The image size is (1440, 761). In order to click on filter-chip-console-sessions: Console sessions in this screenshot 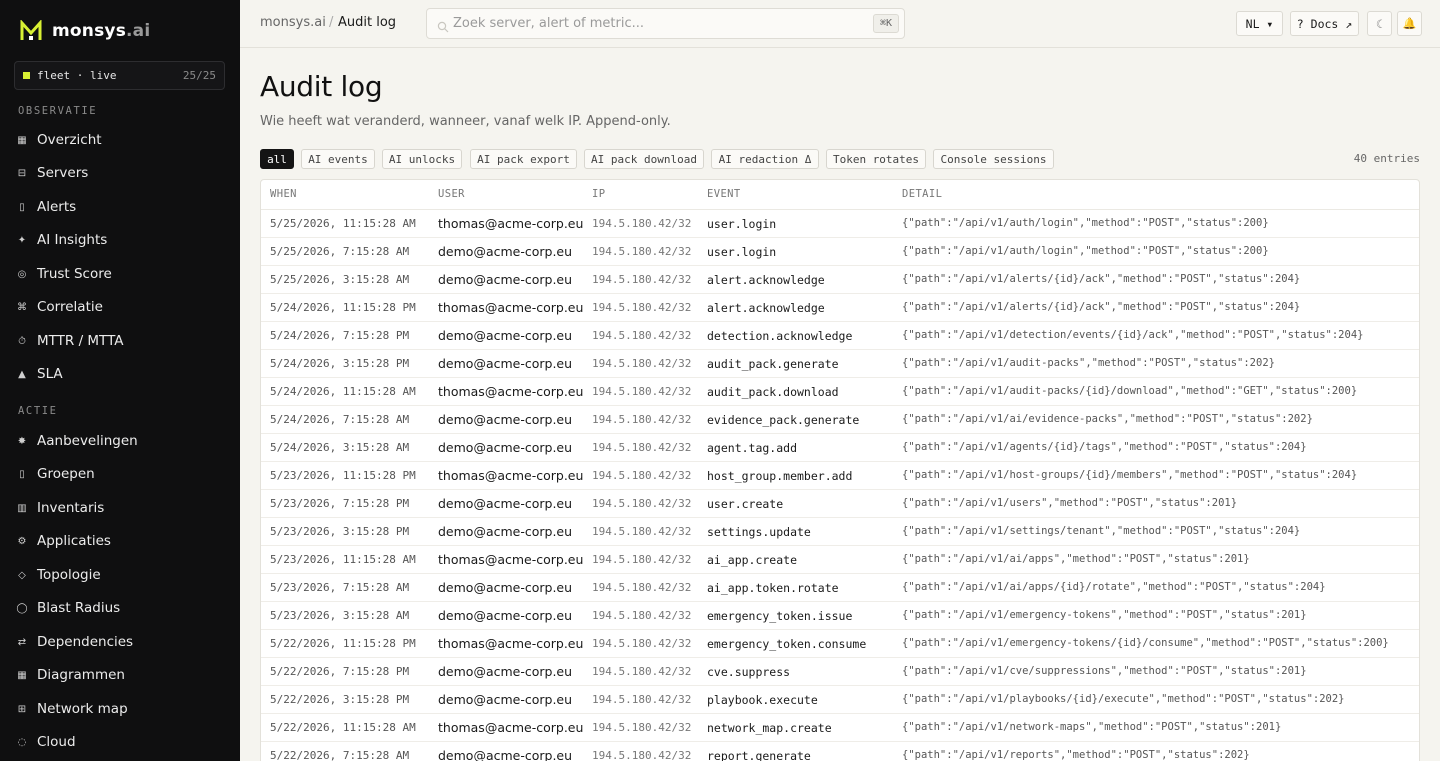, I will do `click(993, 159)`.